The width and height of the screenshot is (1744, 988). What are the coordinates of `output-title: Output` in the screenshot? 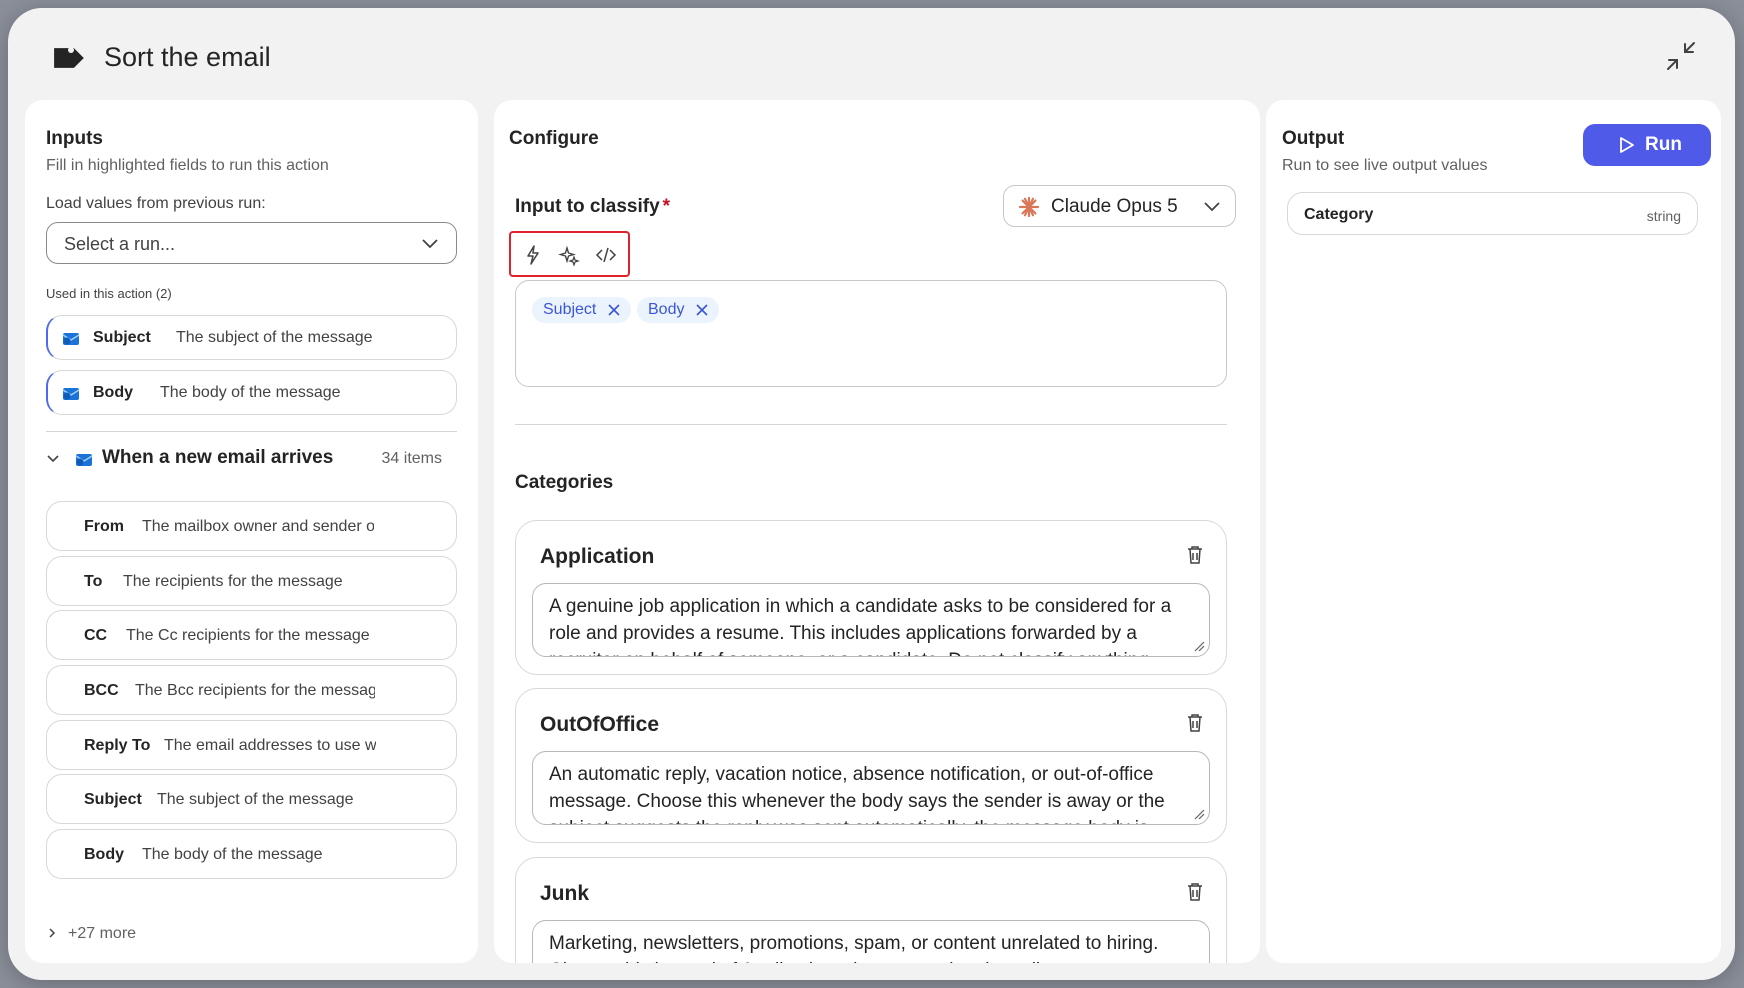 It's located at (1313, 138).